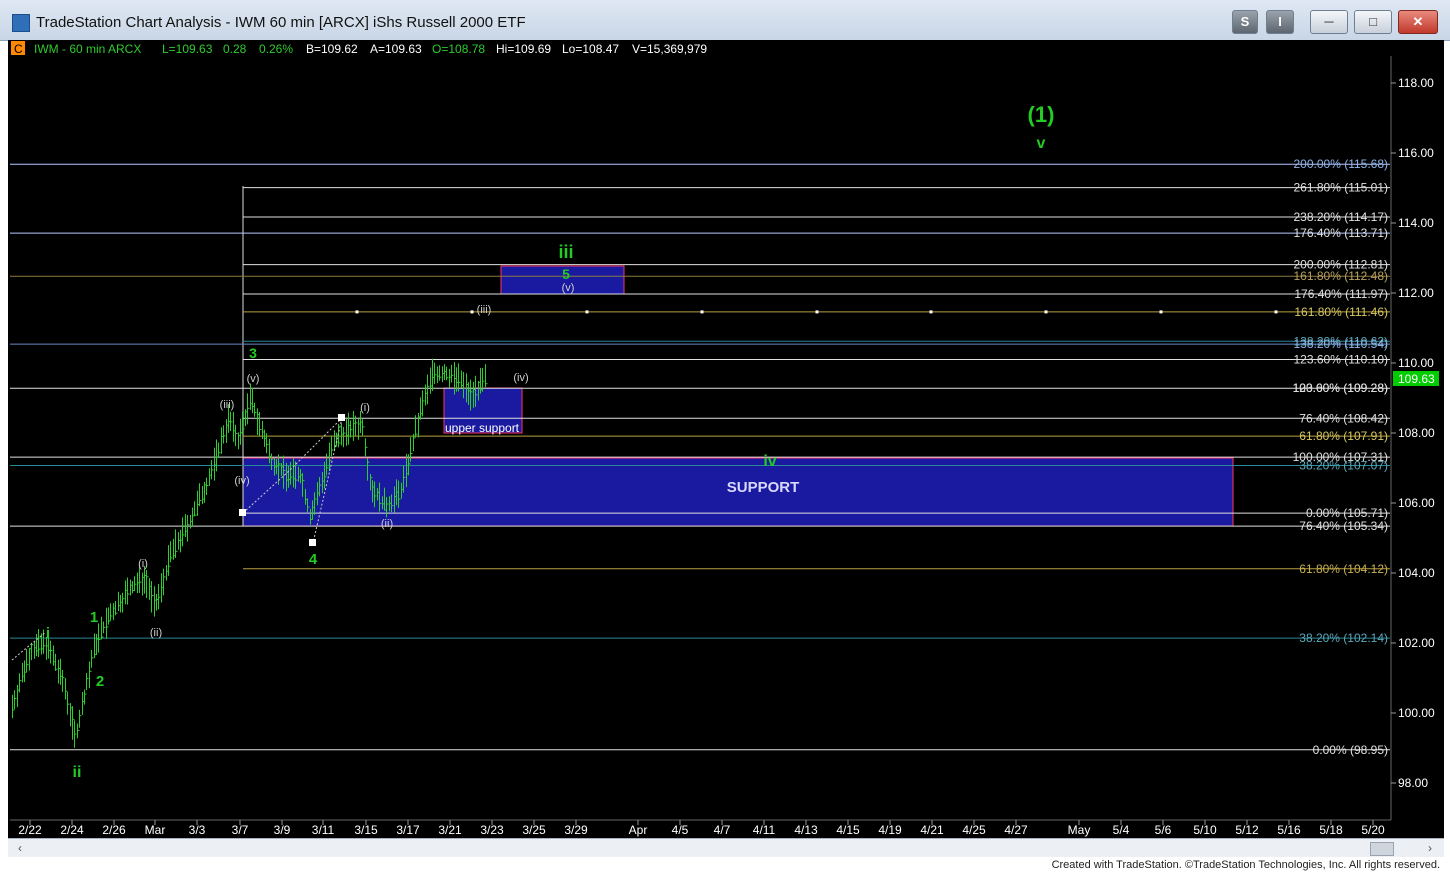 Image resolution: width=1450 pixels, height=873 pixels. What do you see at coordinates (576, 830) in the screenshot?
I see `time-tick-label: 3/29` at bounding box center [576, 830].